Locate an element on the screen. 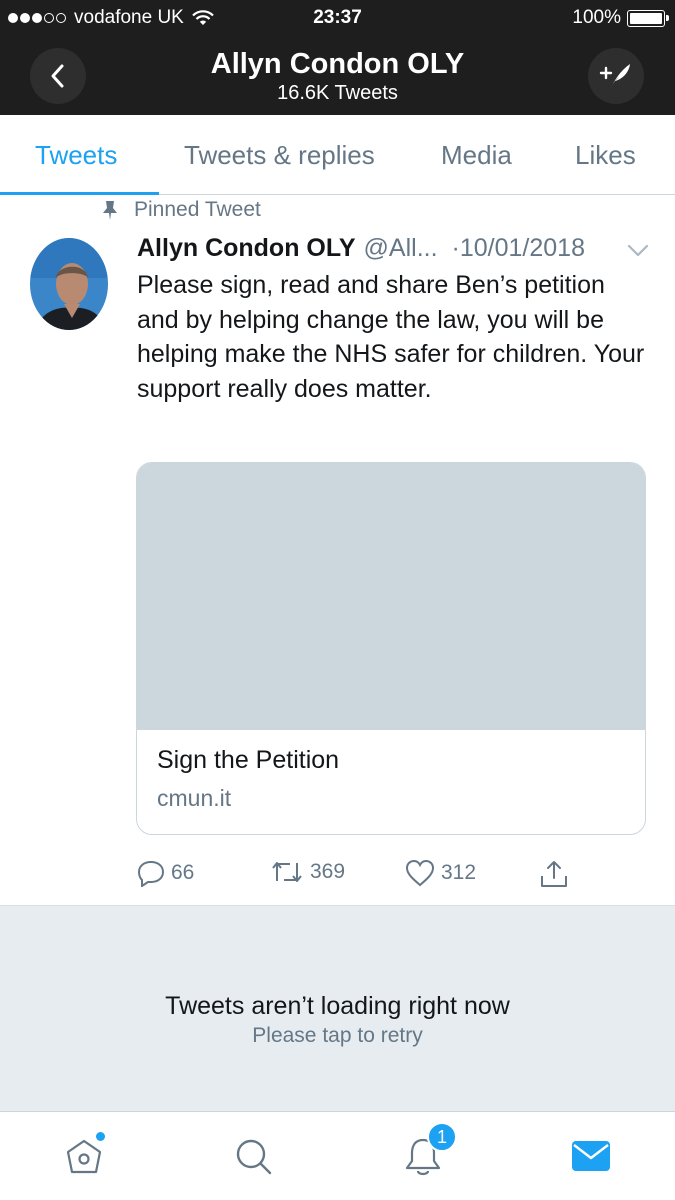 The height and width of the screenshot is (1200, 675). reply-count: 66 is located at coordinates (183, 872).